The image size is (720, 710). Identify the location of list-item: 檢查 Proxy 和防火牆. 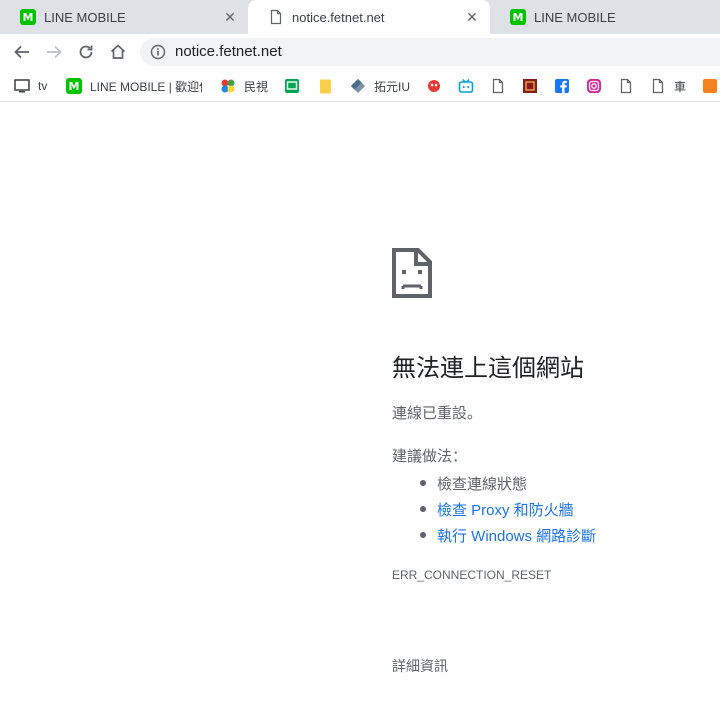
(508, 509).